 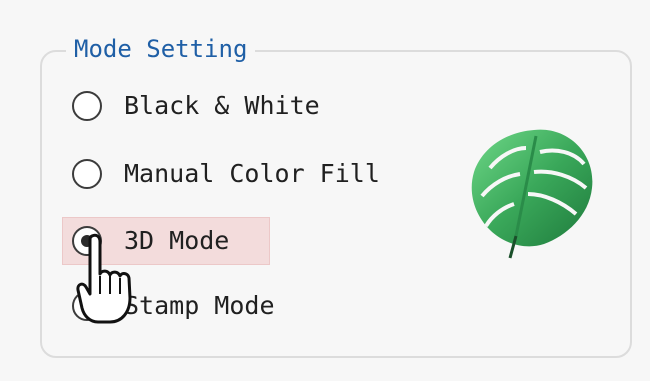 I want to click on option-label: Manual Color Fill, so click(x=252, y=173).